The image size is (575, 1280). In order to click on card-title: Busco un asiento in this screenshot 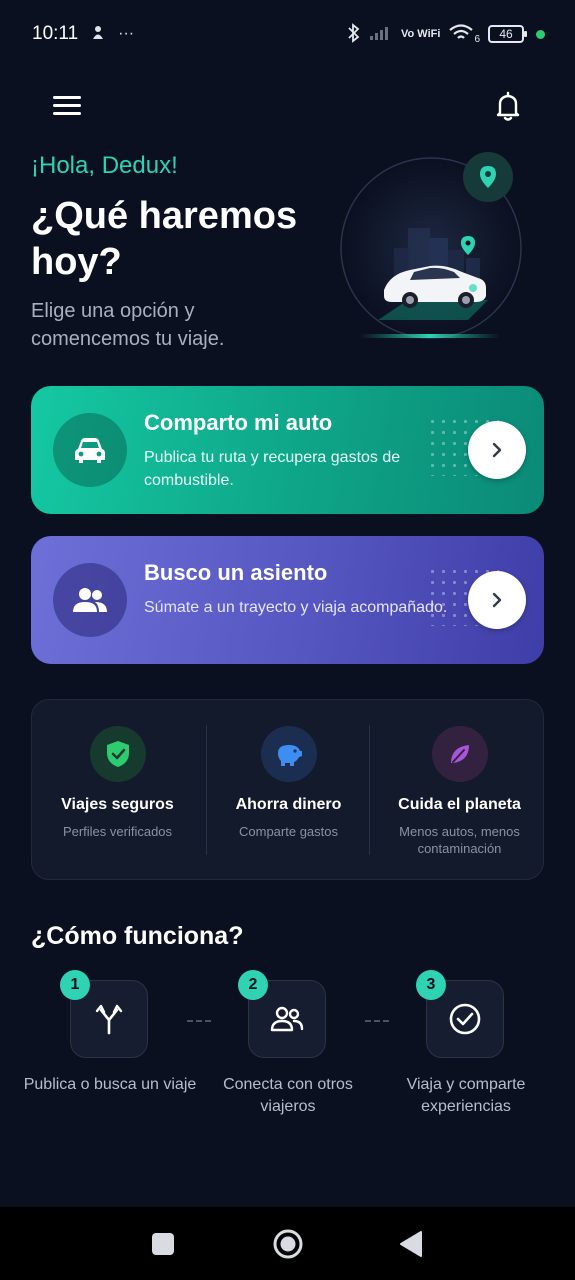, I will do `click(236, 572)`.